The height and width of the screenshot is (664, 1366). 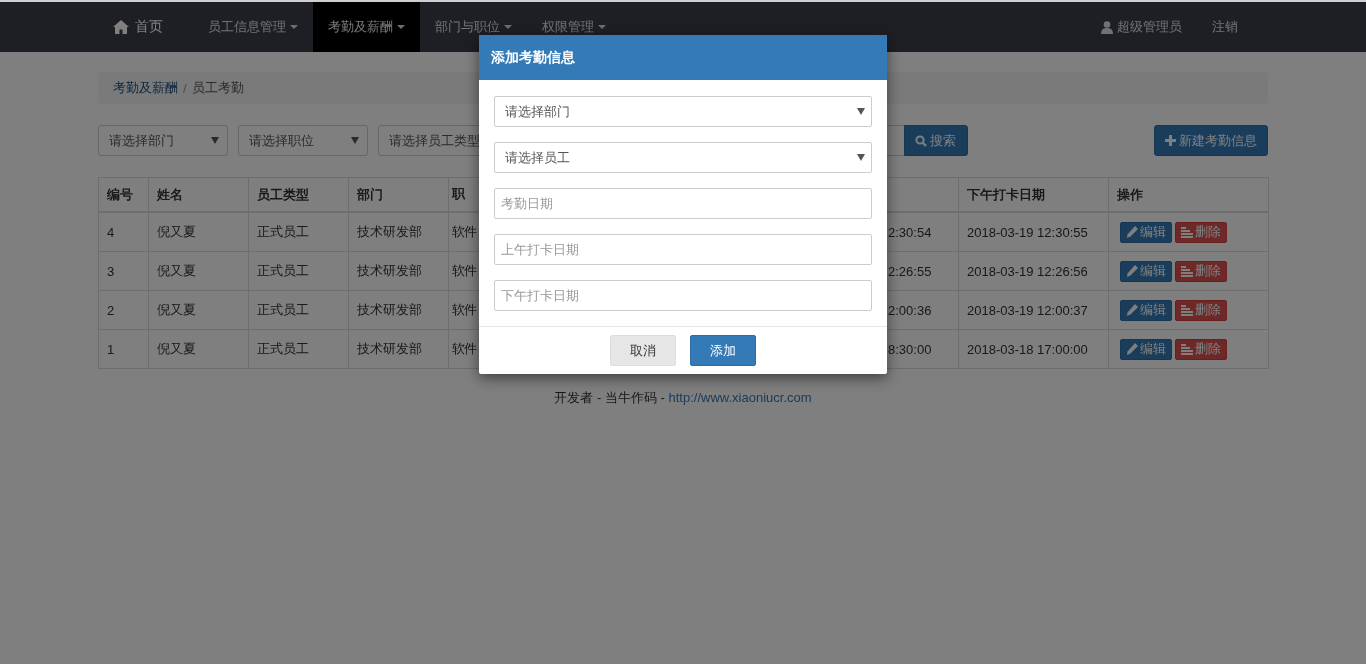 I want to click on column-header: 下午打卡日期, so click(x=1006, y=194).